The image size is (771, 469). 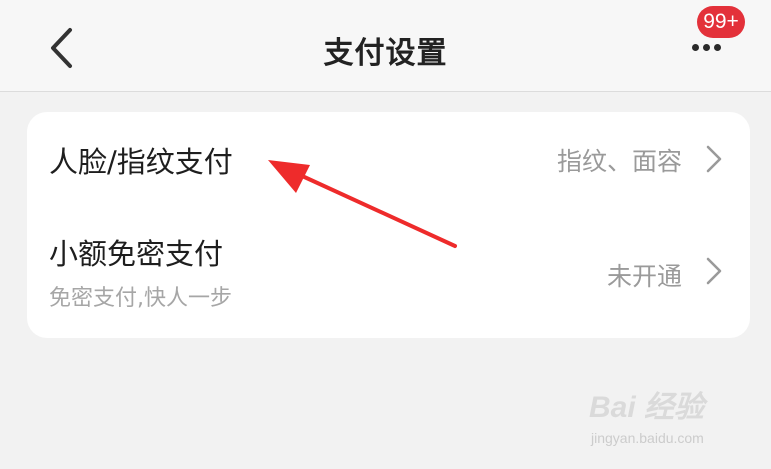 I want to click on small-amount-password-free-description: 免密支付,快人一步, so click(x=140, y=298).